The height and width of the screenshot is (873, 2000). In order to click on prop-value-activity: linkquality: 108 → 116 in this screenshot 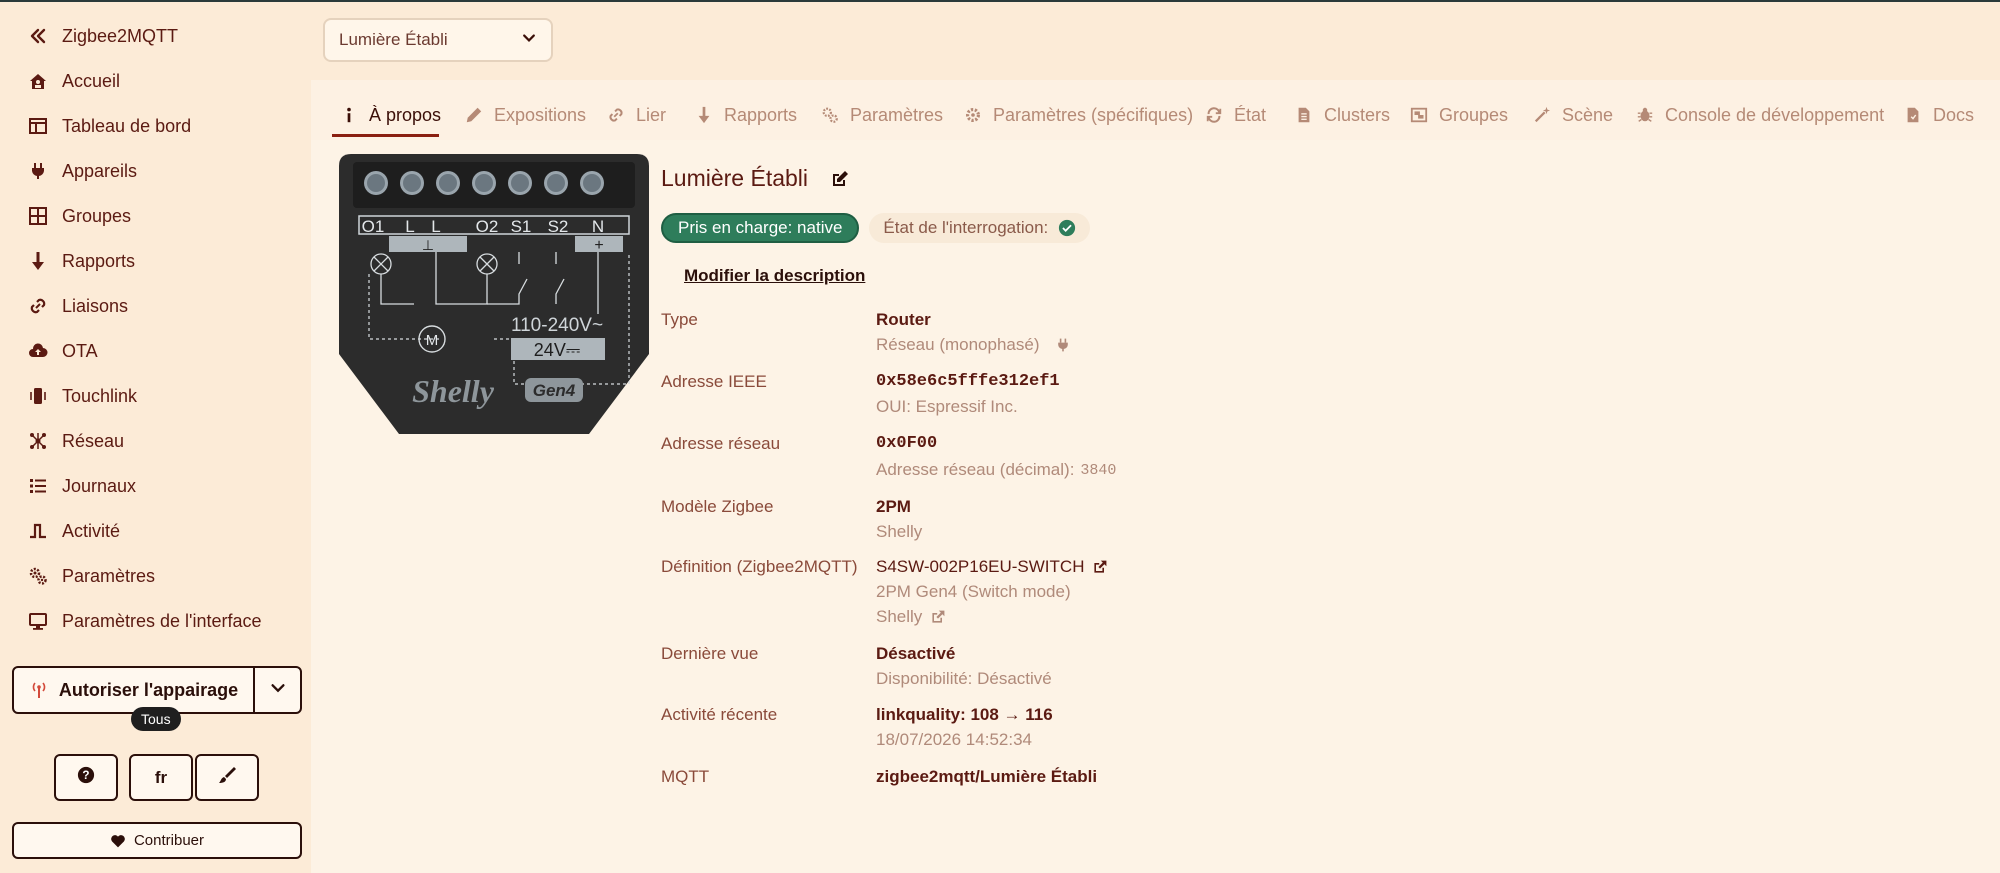, I will do `click(964, 714)`.